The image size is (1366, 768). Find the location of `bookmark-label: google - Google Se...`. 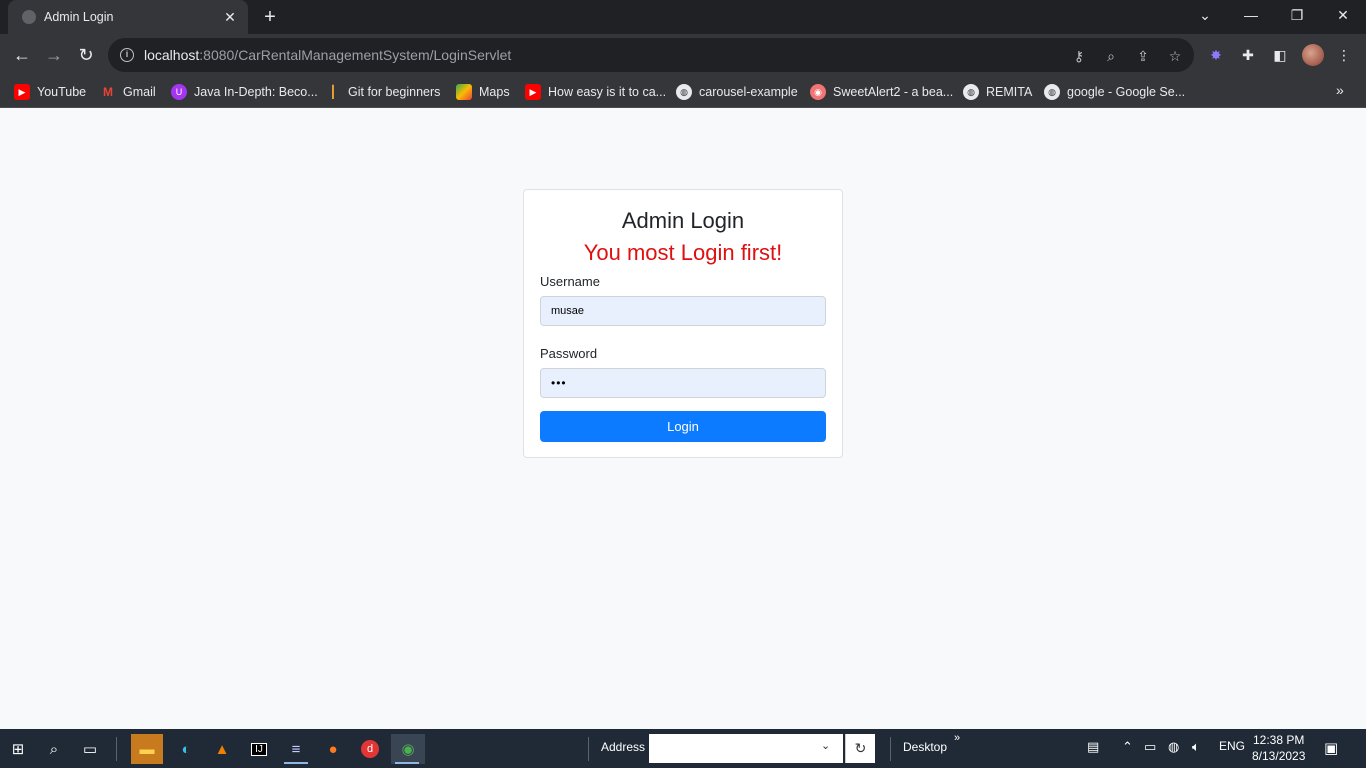

bookmark-label: google - Google Se... is located at coordinates (1126, 92).